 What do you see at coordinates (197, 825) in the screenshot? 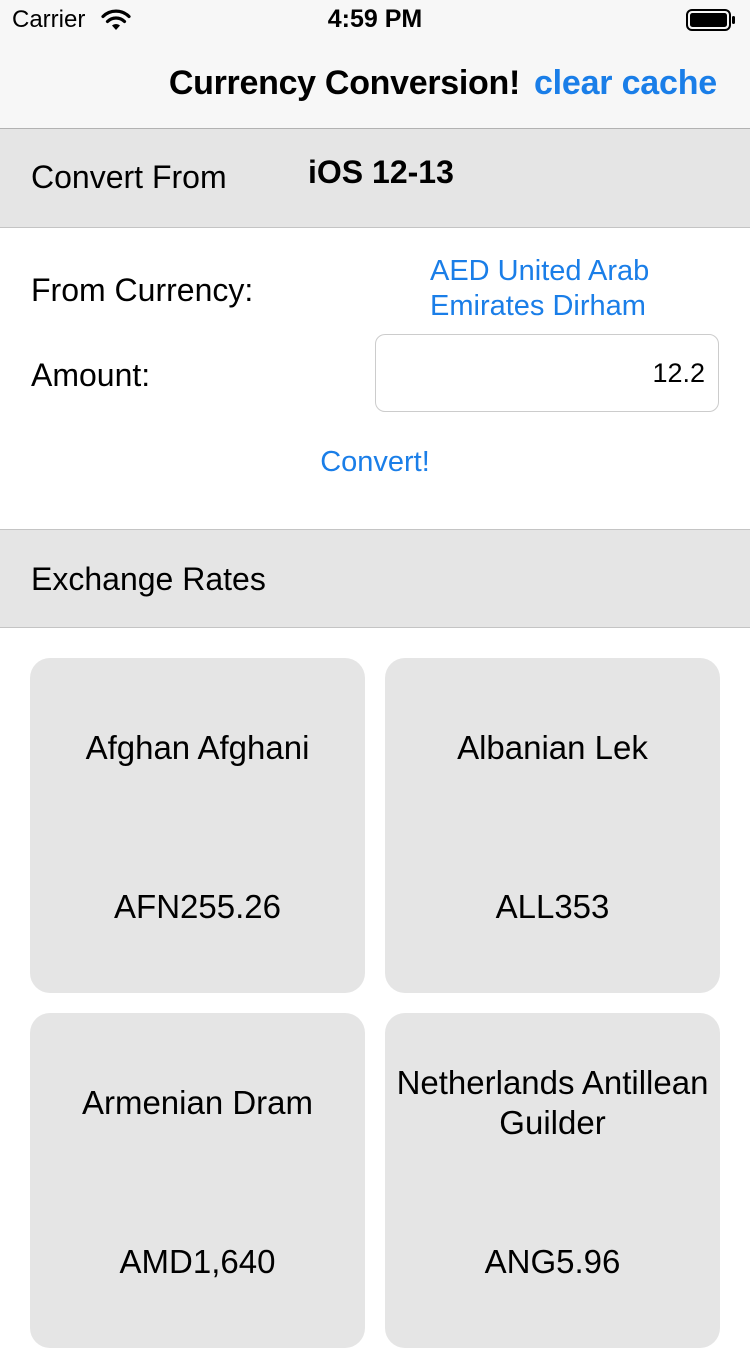
I see `rate-card: Afghan Afghani AFN255.26` at bounding box center [197, 825].